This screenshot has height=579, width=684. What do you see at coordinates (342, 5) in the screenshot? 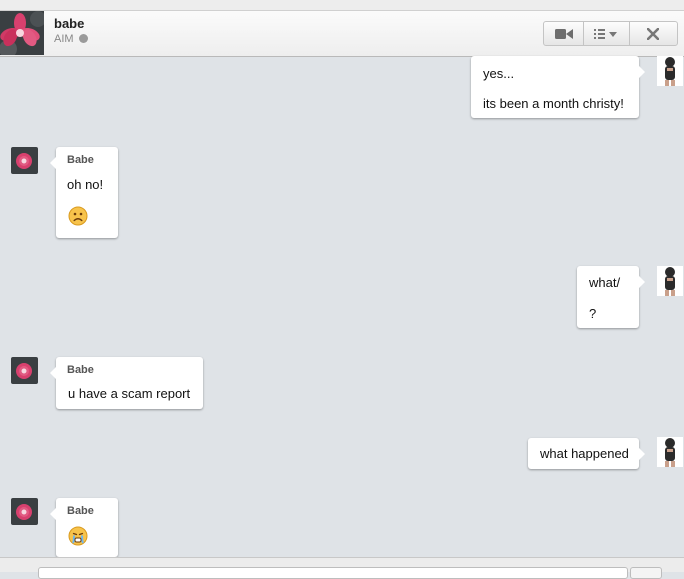
I see `window-top-strip` at bounding box center [342, 5].